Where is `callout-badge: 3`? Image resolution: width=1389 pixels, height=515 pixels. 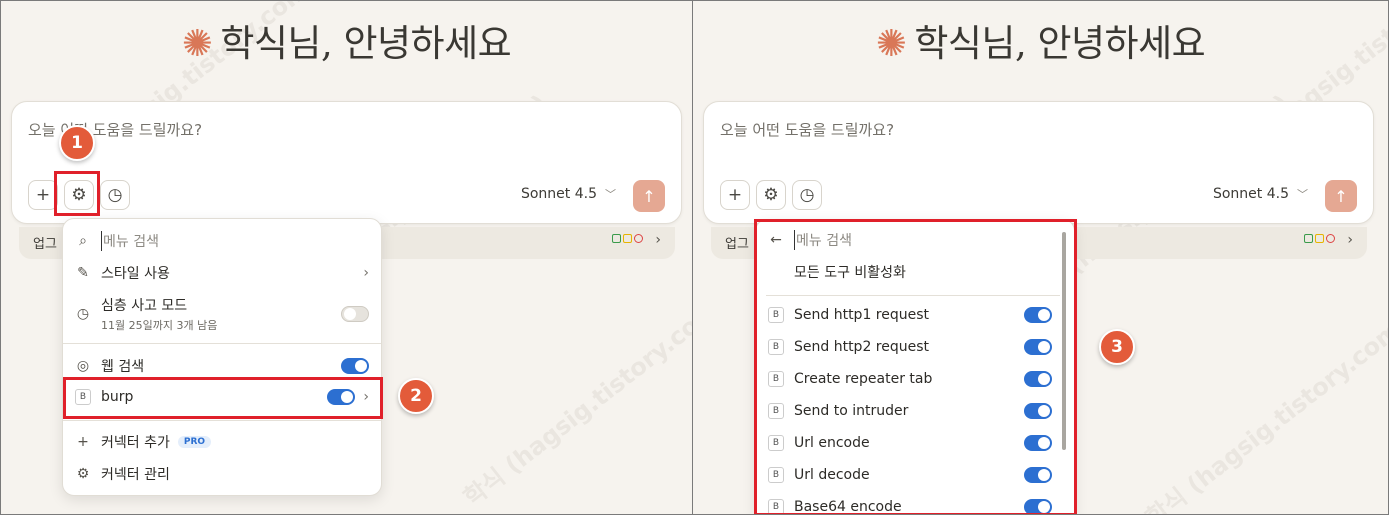
callout-badge: 3 is located at coordinates (1117, 347).